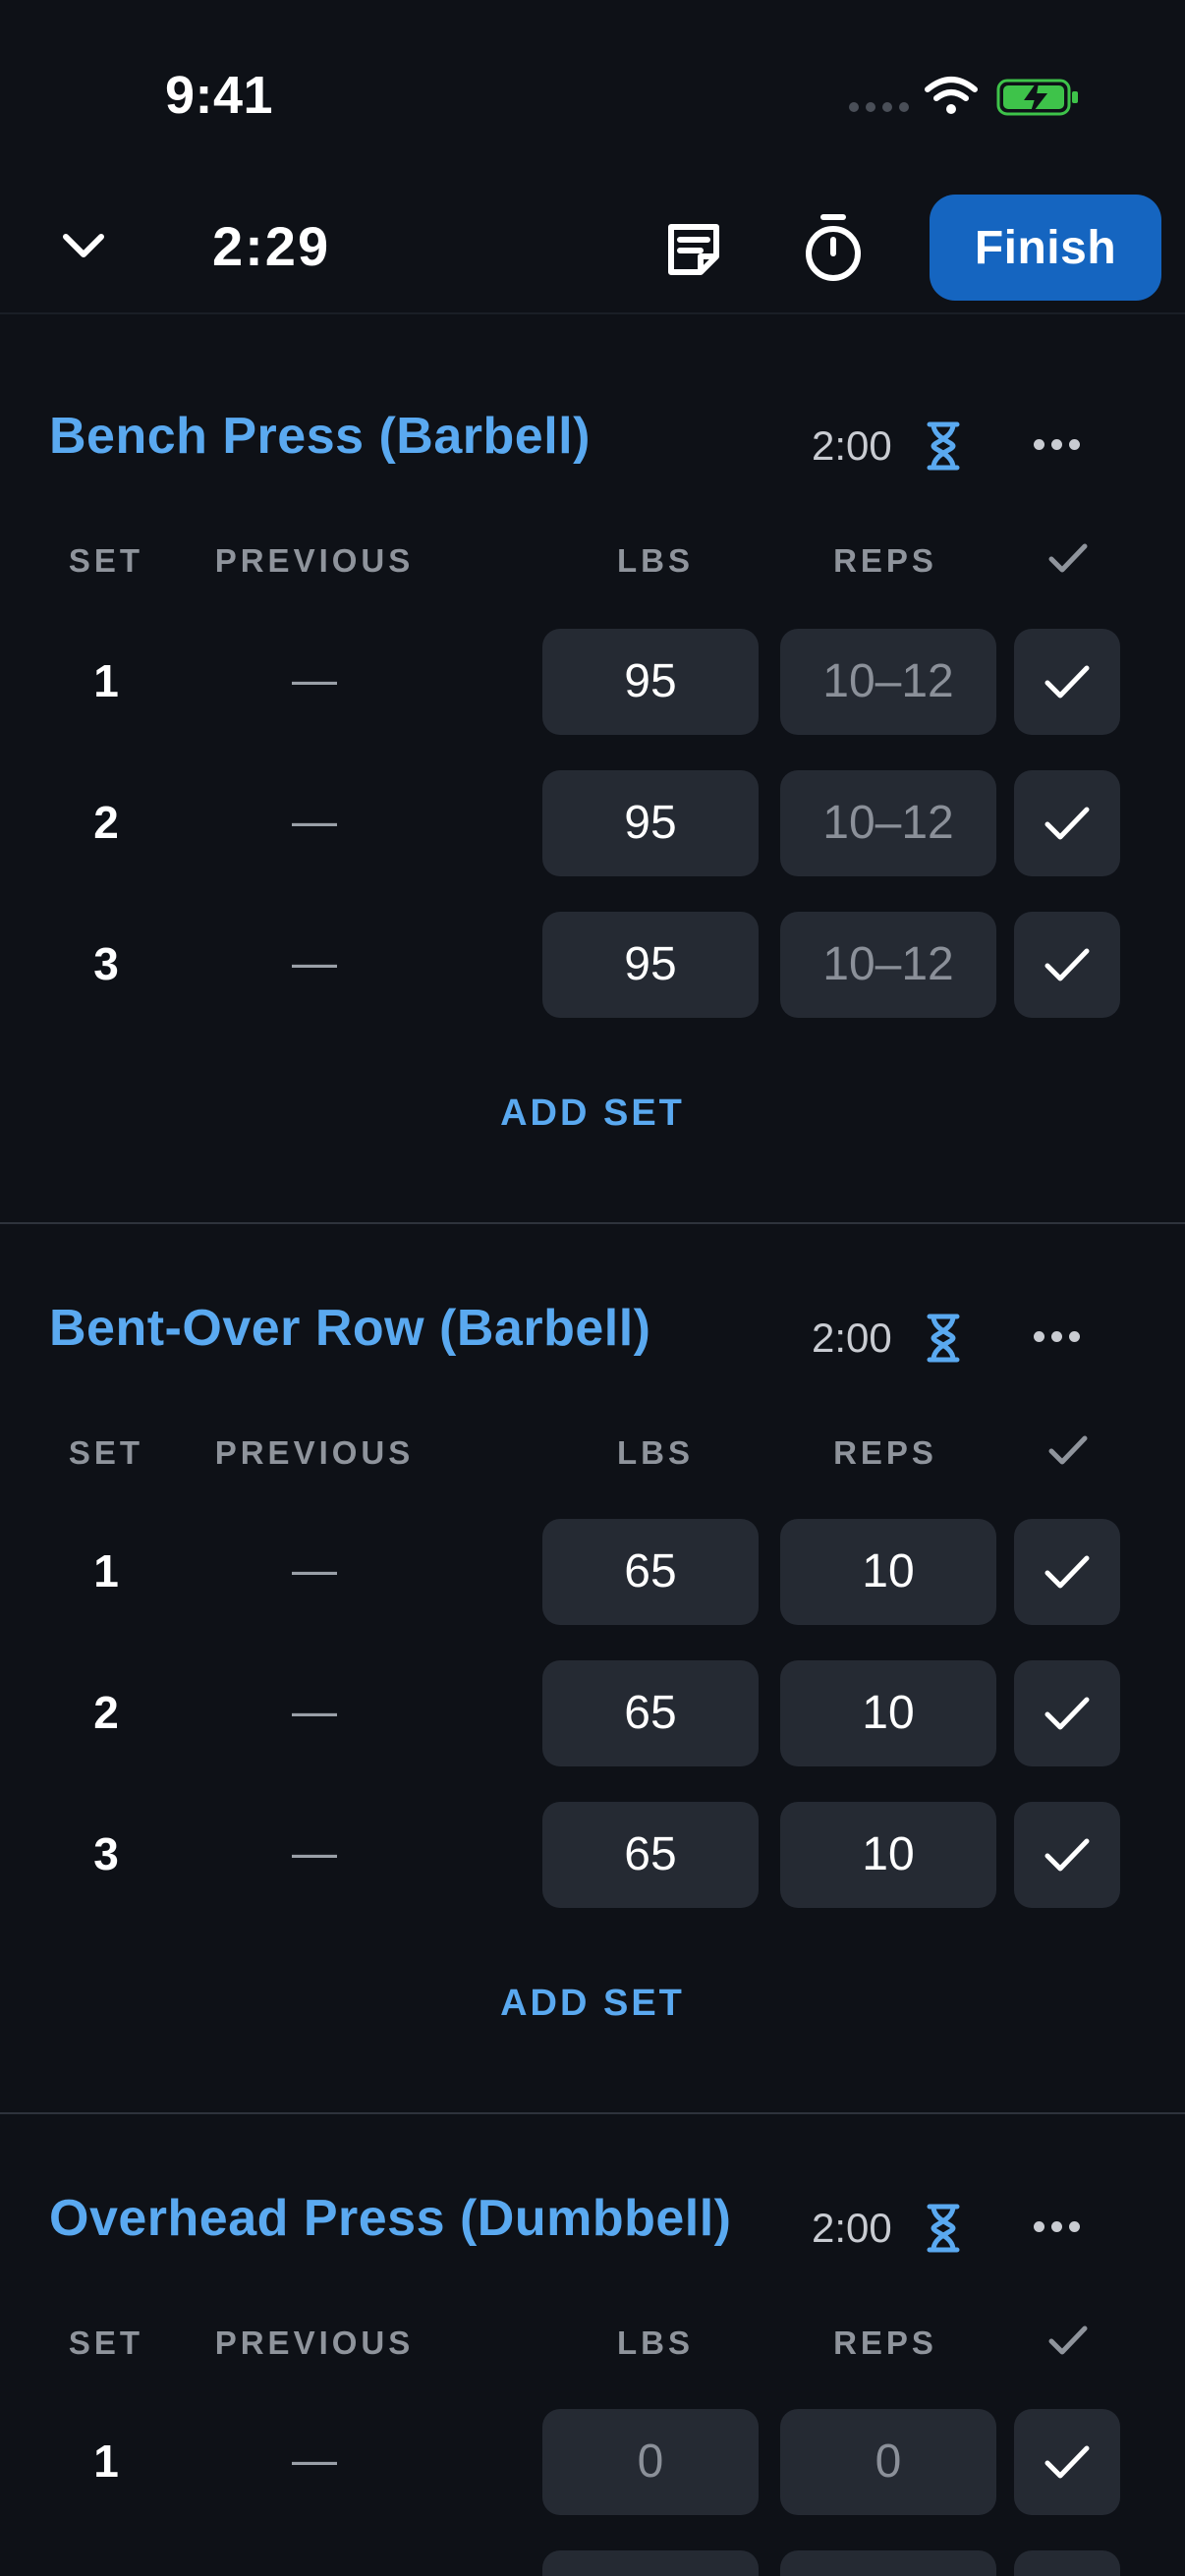 Image resolution: width=1185 pixels, height=2576 pixels. I want to click on weight-input, so click(651, 2563).